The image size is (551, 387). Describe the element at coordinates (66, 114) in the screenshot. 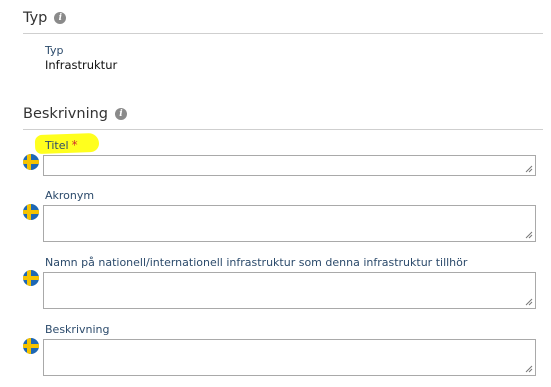

I see `section-title-beskrivning-text: Beskrivning` at that location.